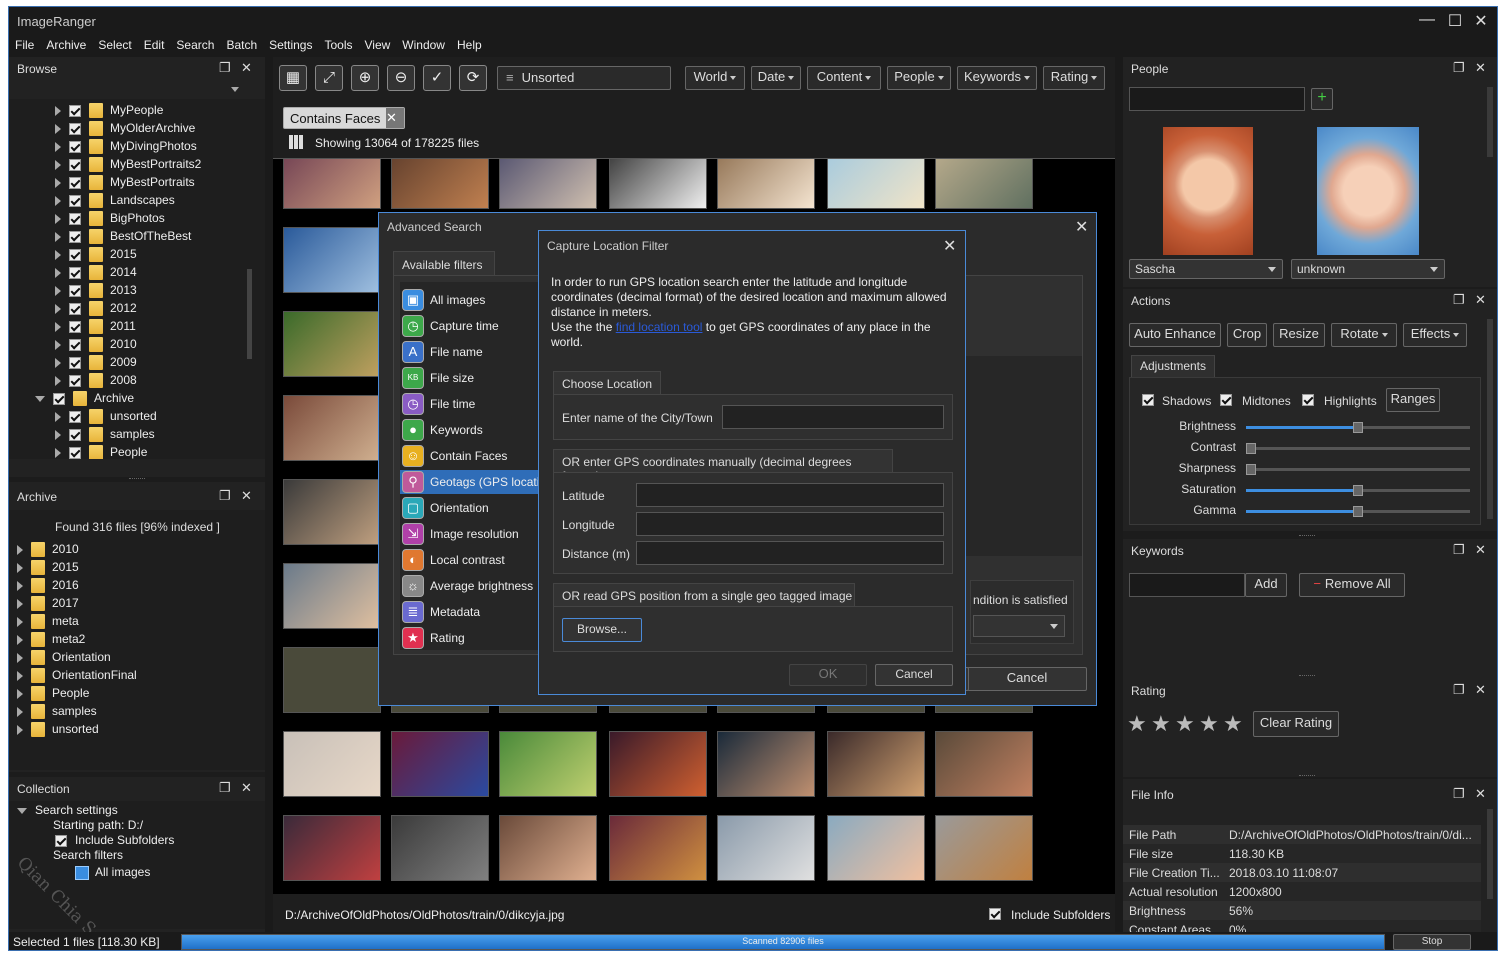 The width and height of the screenshot is (1506, 960). What do you see at coordinates (101, 452) in the screenshot?
I see `tree-item: People` at bounding box center [101, 452].